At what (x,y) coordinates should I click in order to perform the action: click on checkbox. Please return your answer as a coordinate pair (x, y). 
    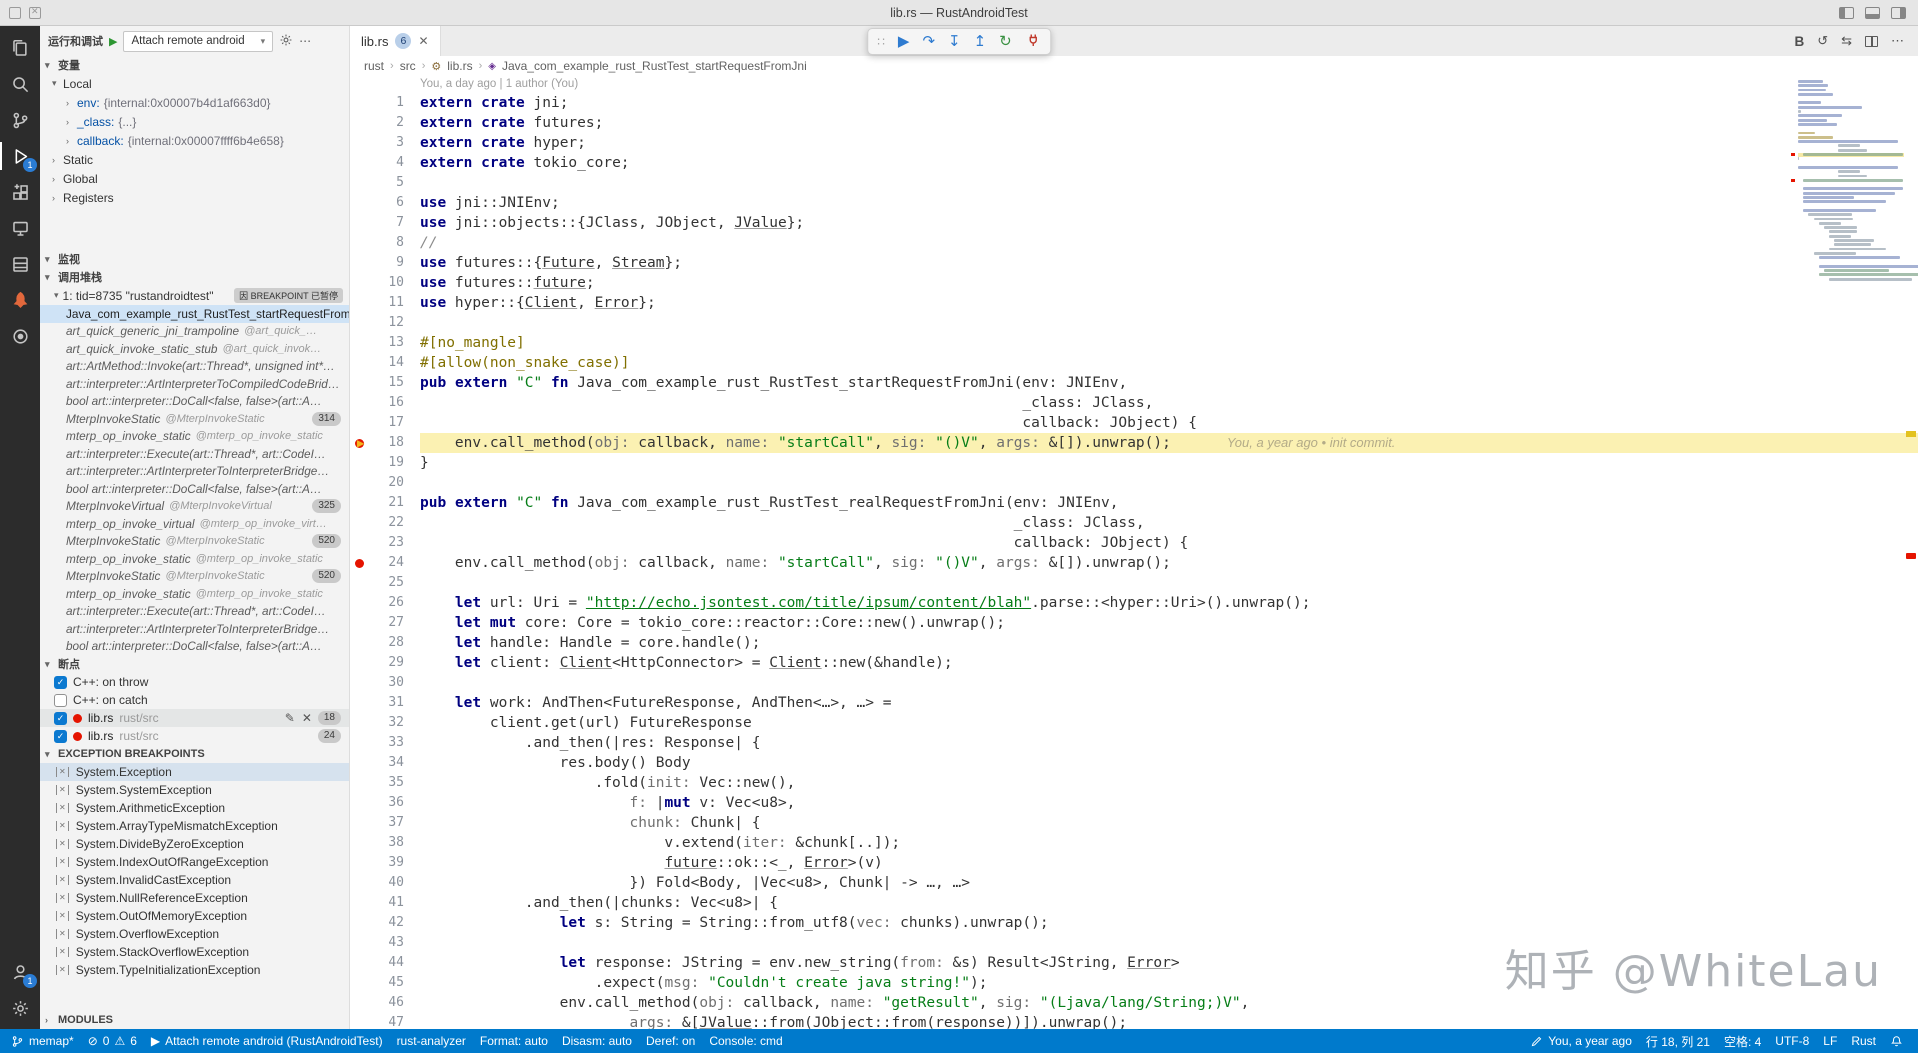
    Looking at the image, I should click on (60, 682).